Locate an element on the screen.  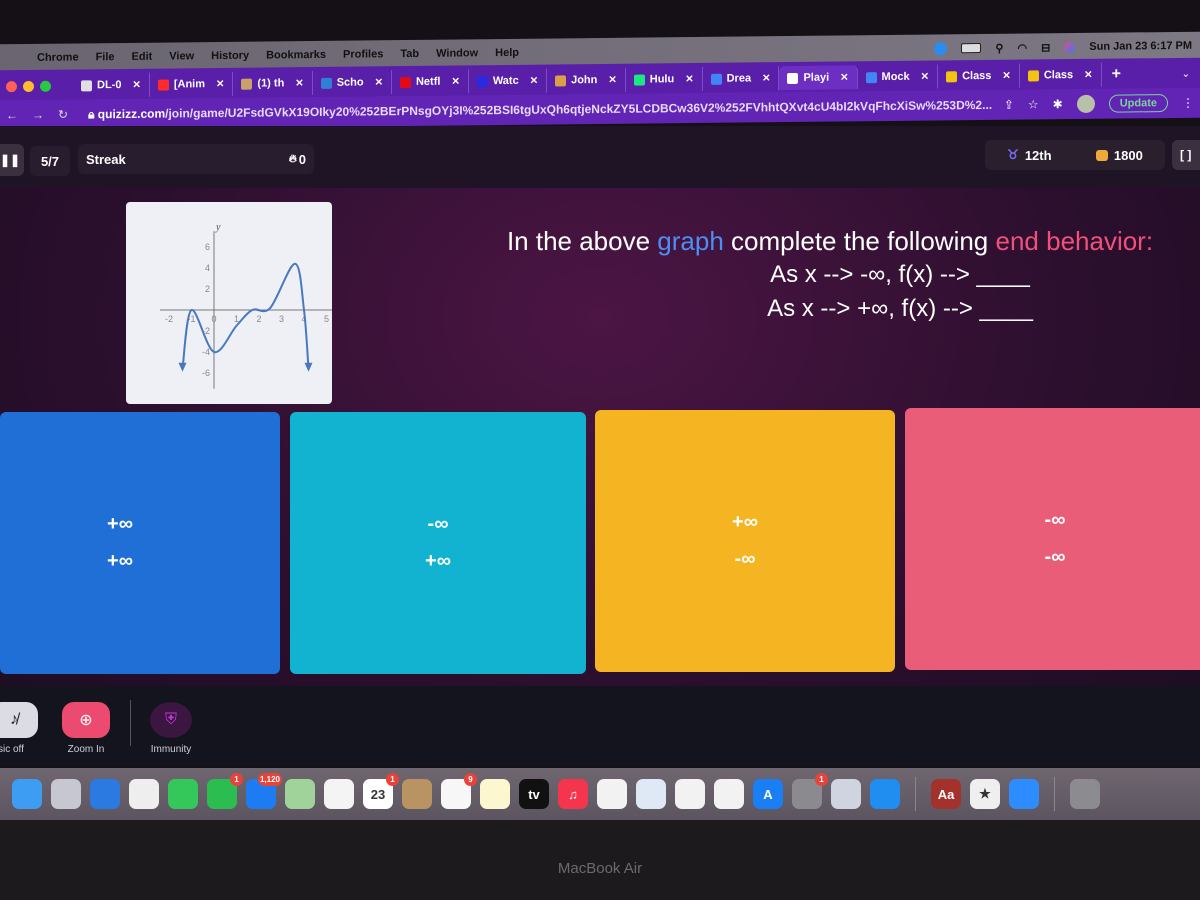
dock-app-finder is located at coordinates (27, 794).